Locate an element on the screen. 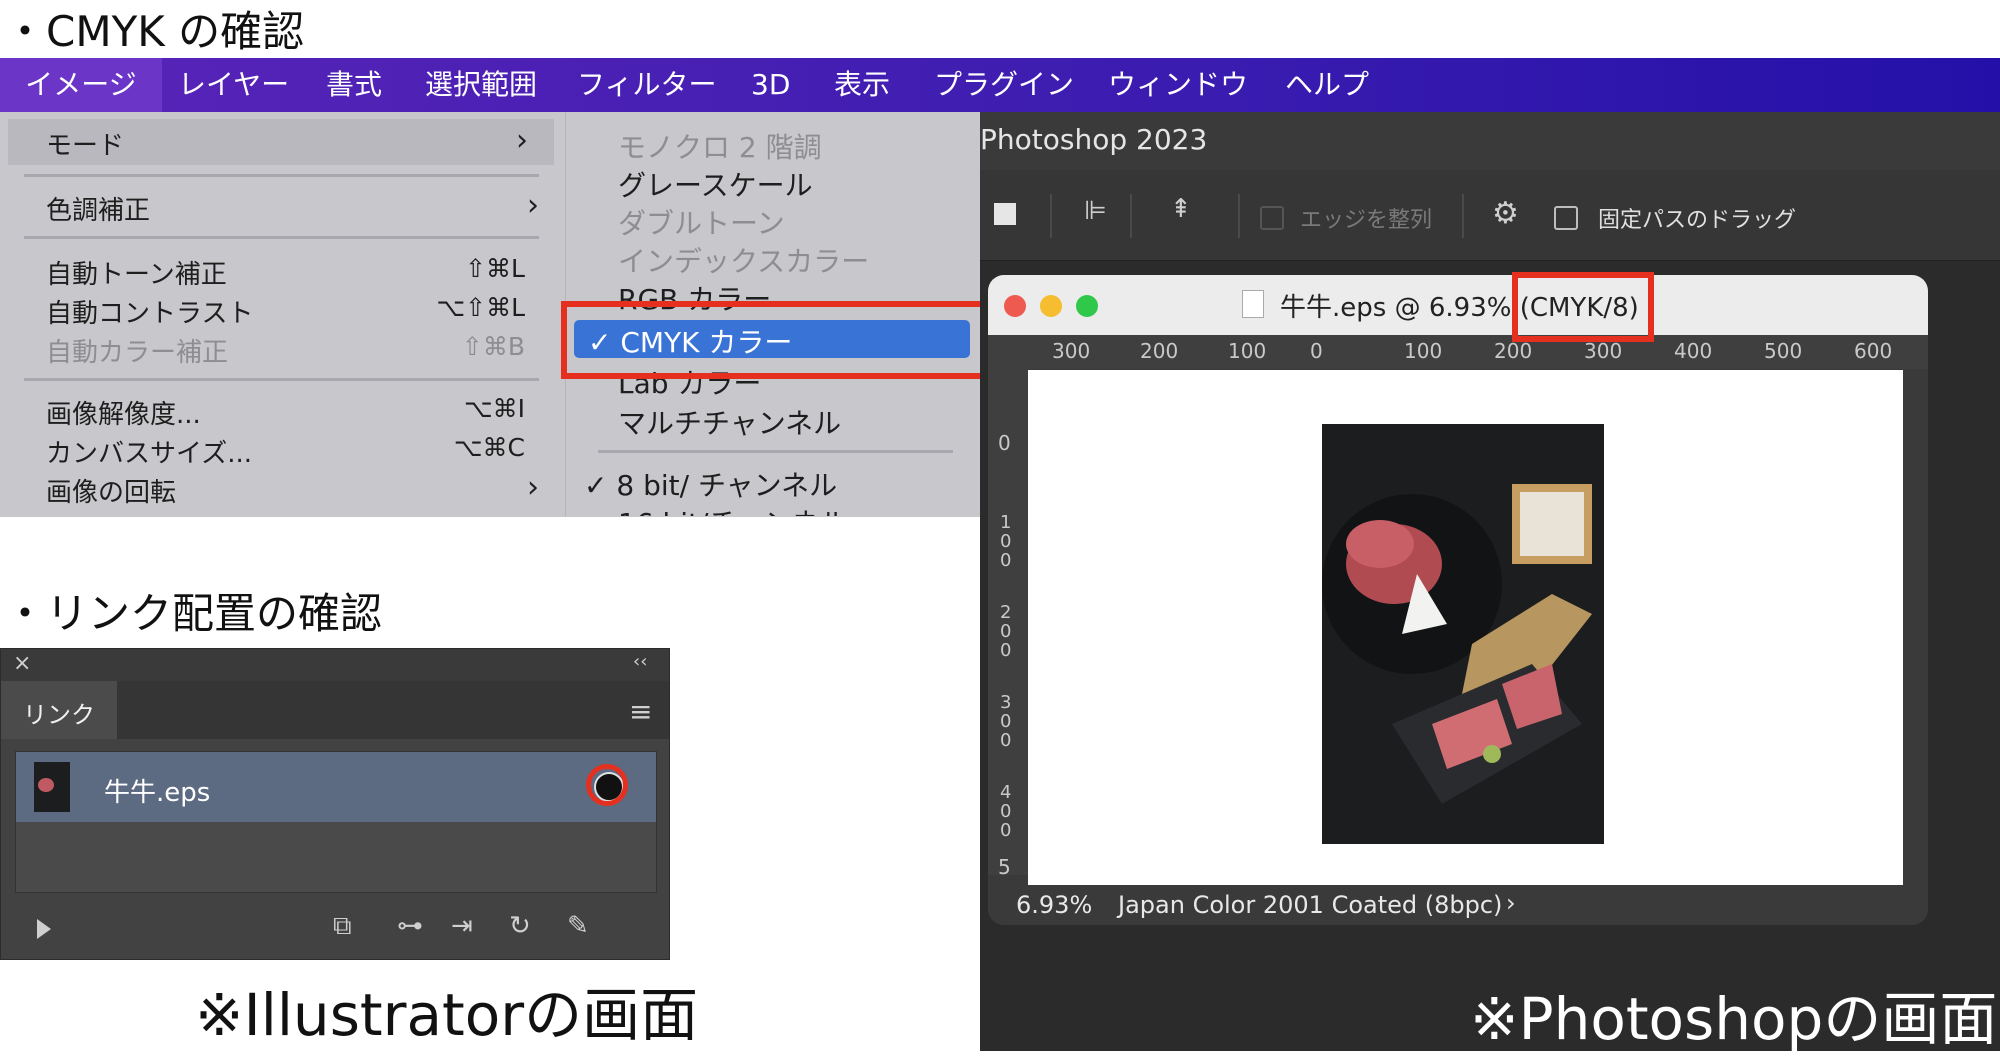  submenu-bitmap: モノクロ 2 階調 is located at coordinates (720, 147).